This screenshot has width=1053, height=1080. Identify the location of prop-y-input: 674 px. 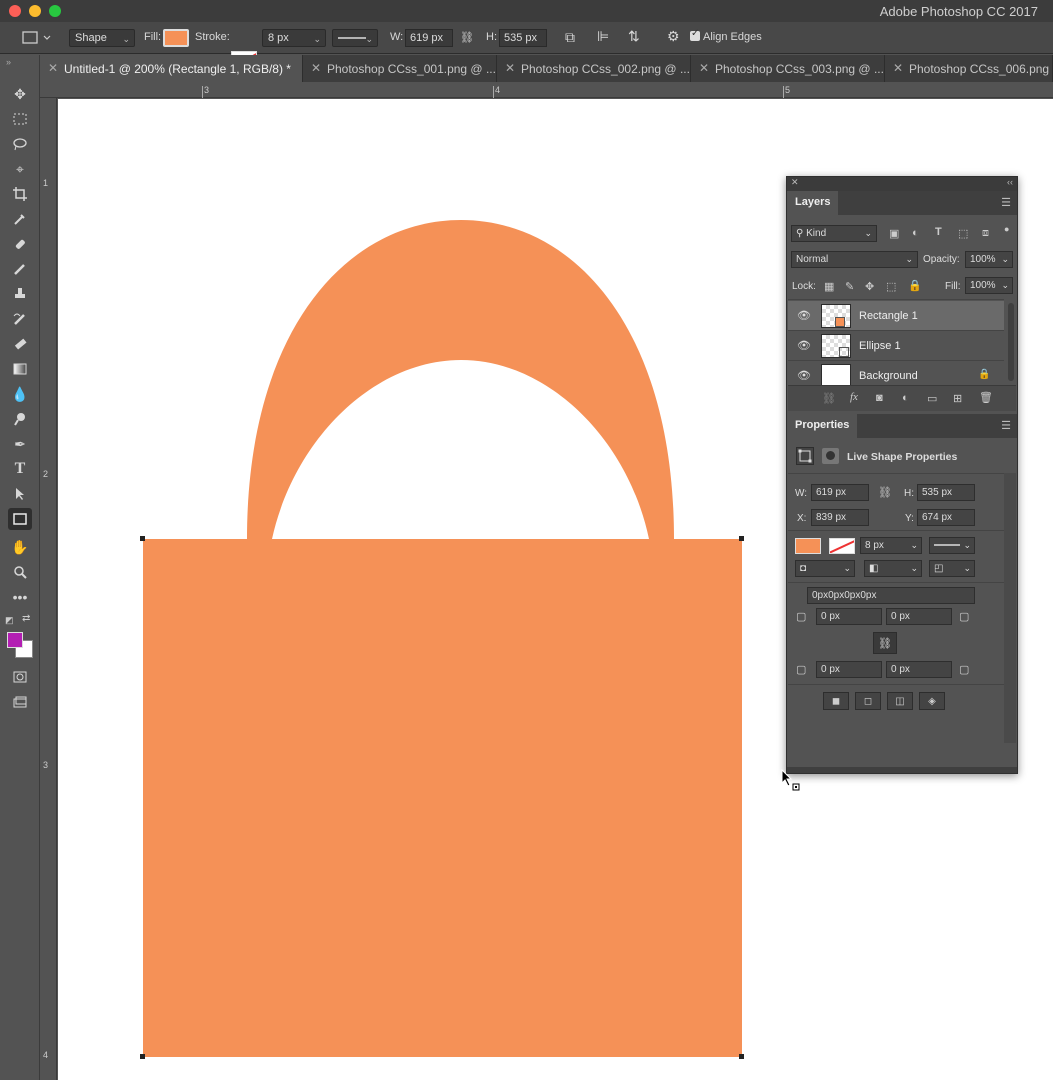
(946, 517).